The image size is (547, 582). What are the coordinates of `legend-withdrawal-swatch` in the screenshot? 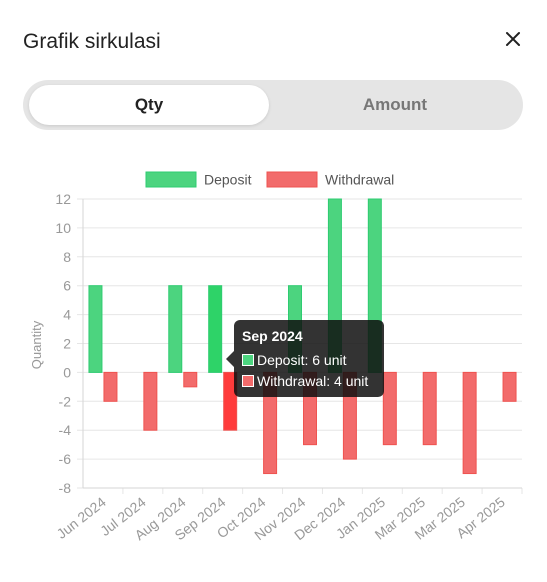 It's located at (292, 179).